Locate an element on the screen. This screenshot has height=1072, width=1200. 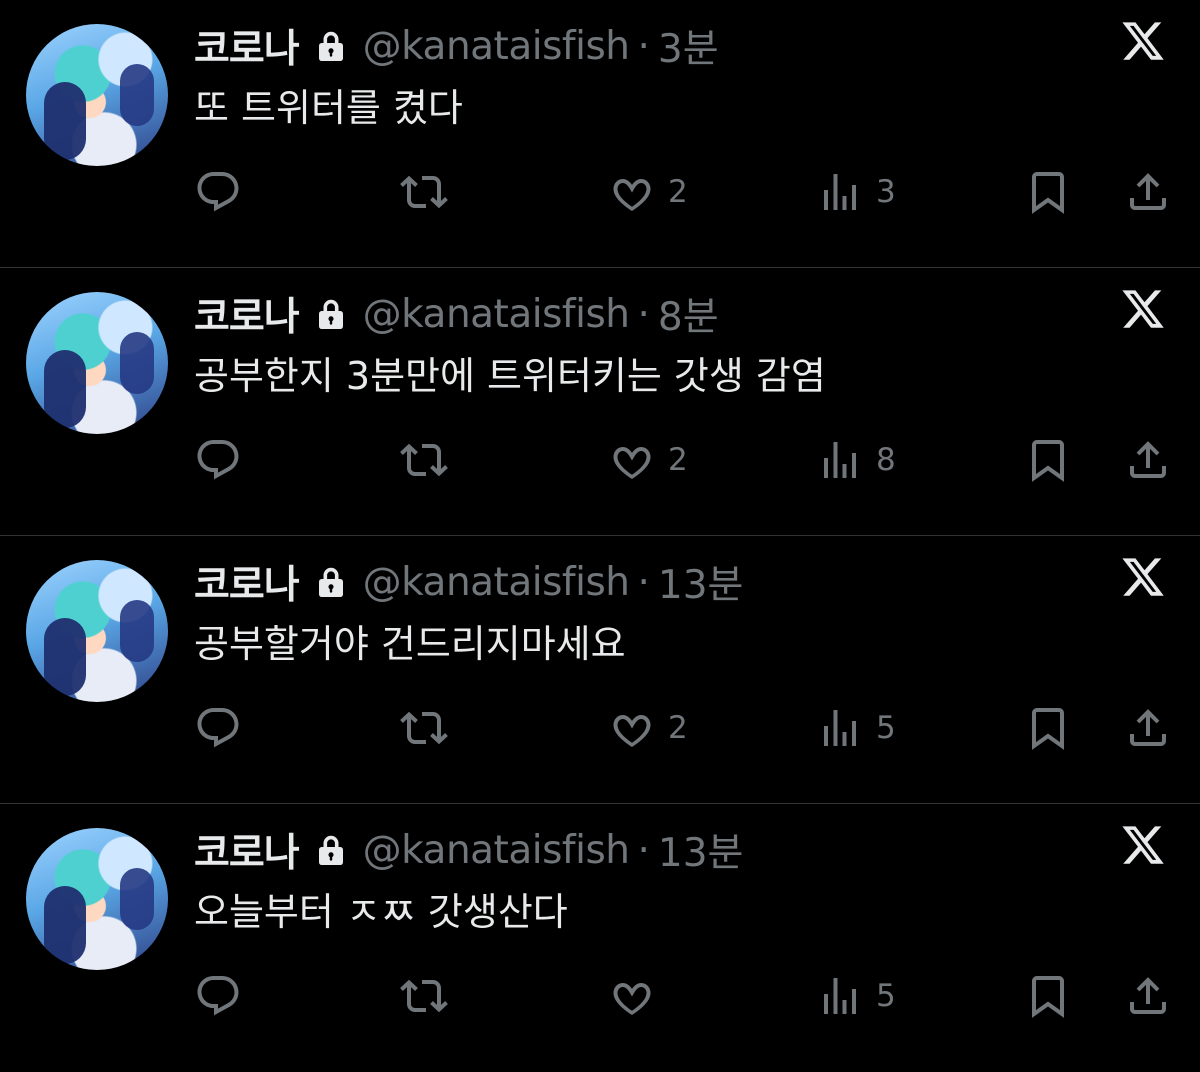
tweet-header: 코로나 @kanataisfish · 3분 is located at coordinates (456, 46).